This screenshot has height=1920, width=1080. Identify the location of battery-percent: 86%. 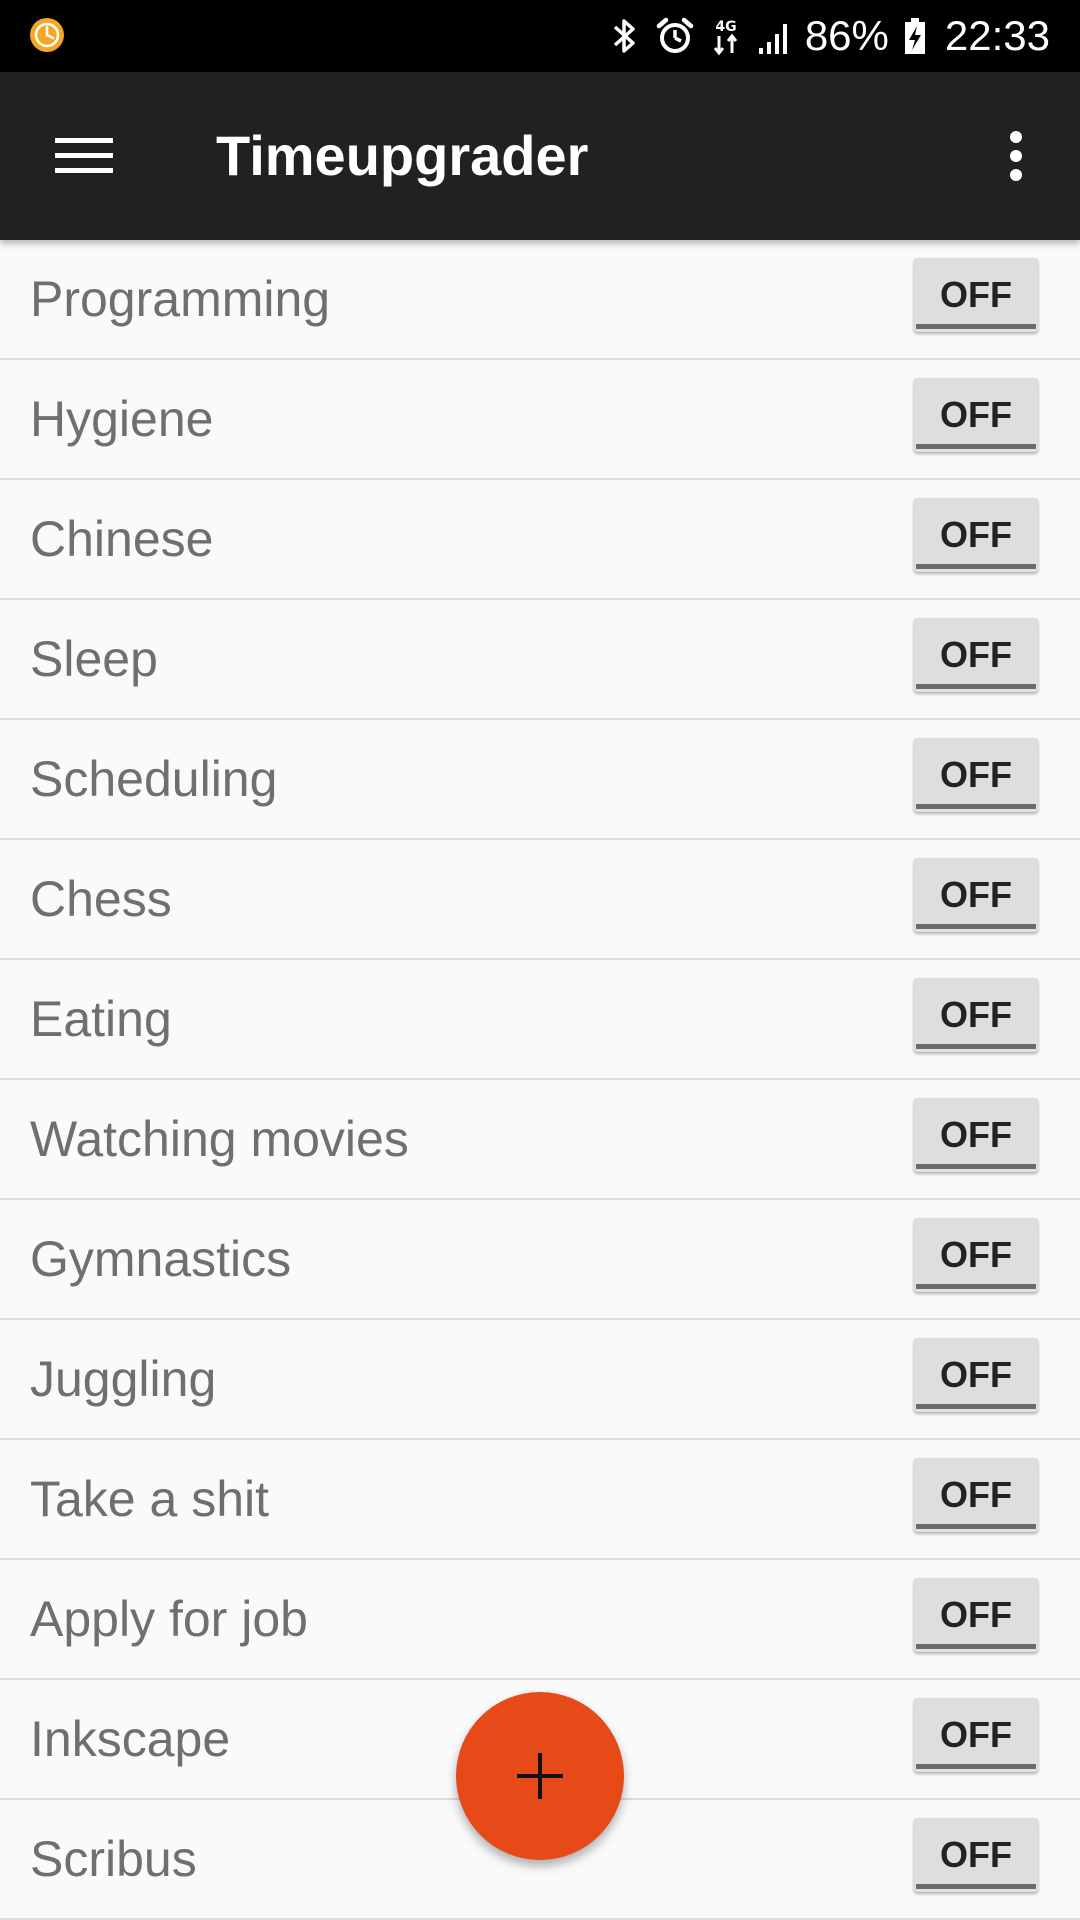
(846, 35).